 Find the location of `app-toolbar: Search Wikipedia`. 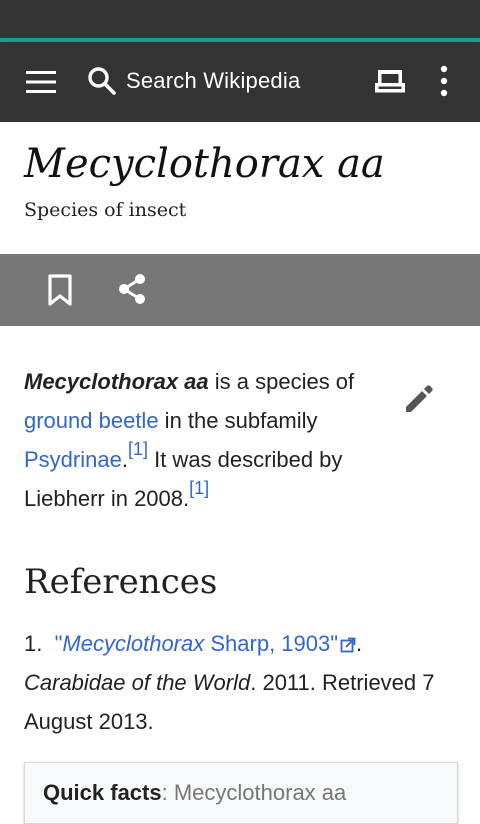

app-toolbar: Search Wikipedia is located at coordinates (240, 82).